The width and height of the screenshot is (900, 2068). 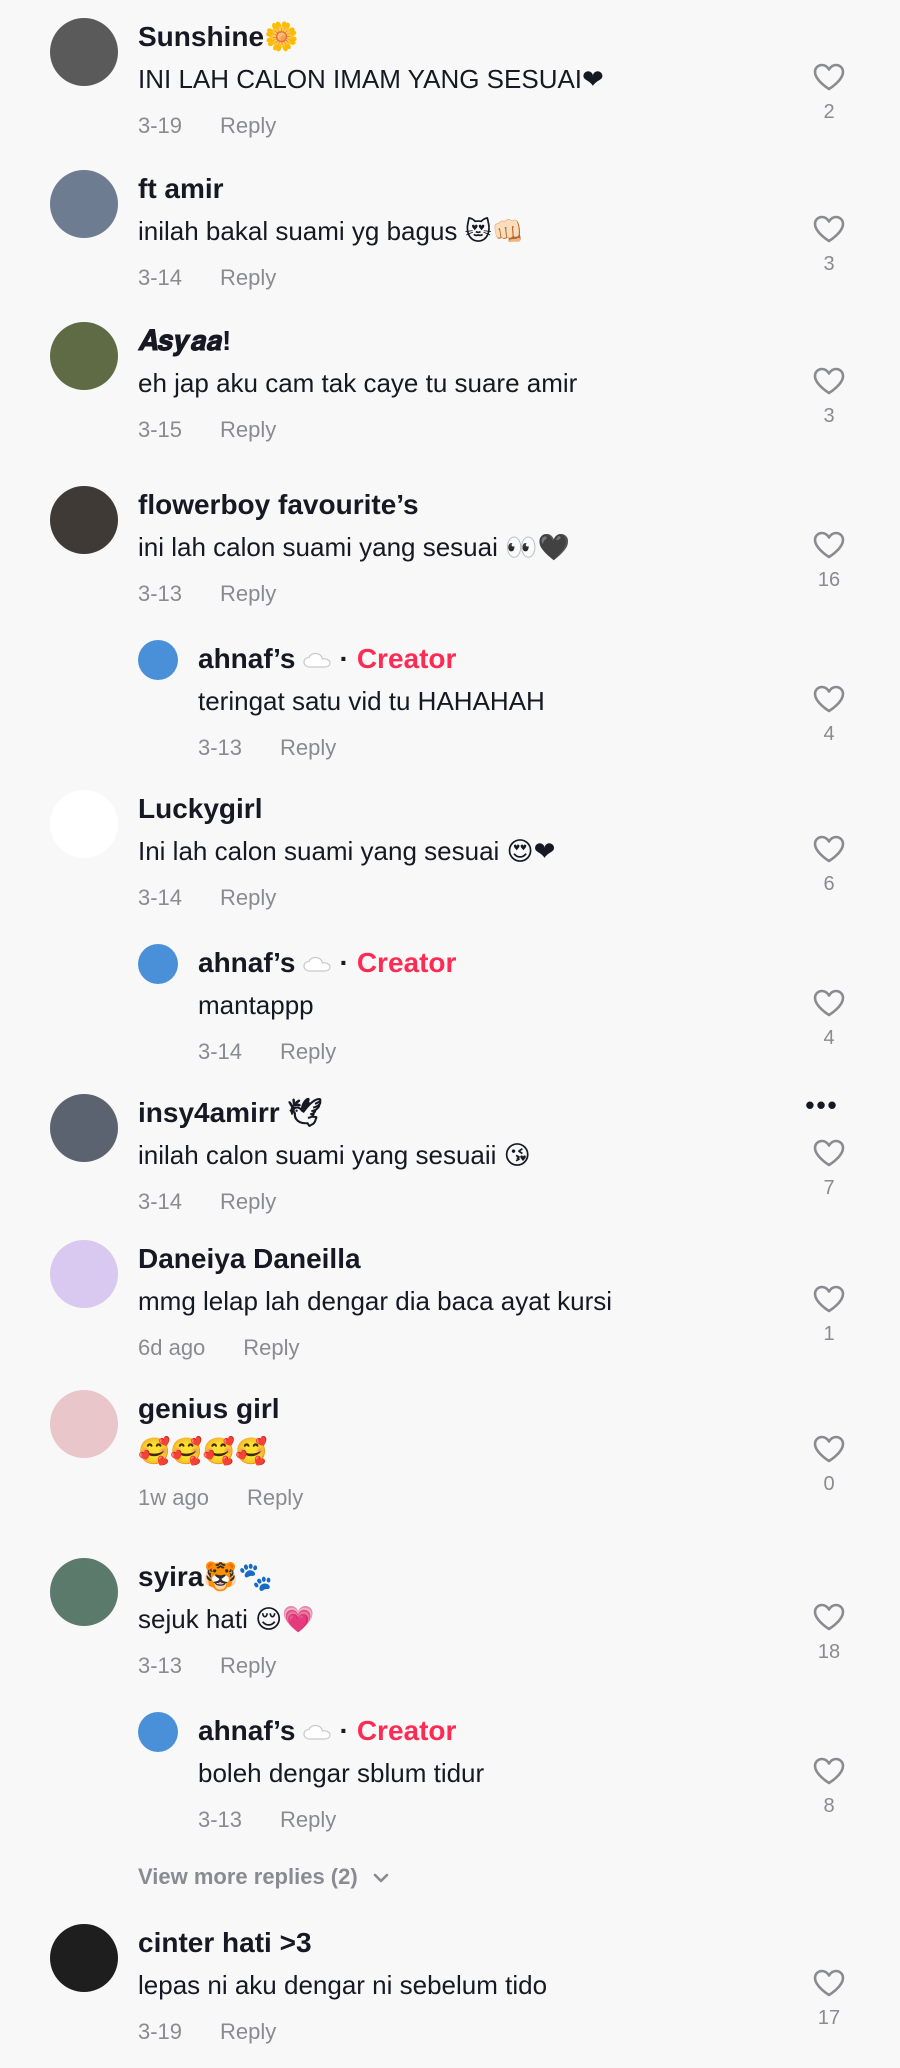 I want to click on username-text: insy4amirr 🕊, so click(x=230, y=1112).